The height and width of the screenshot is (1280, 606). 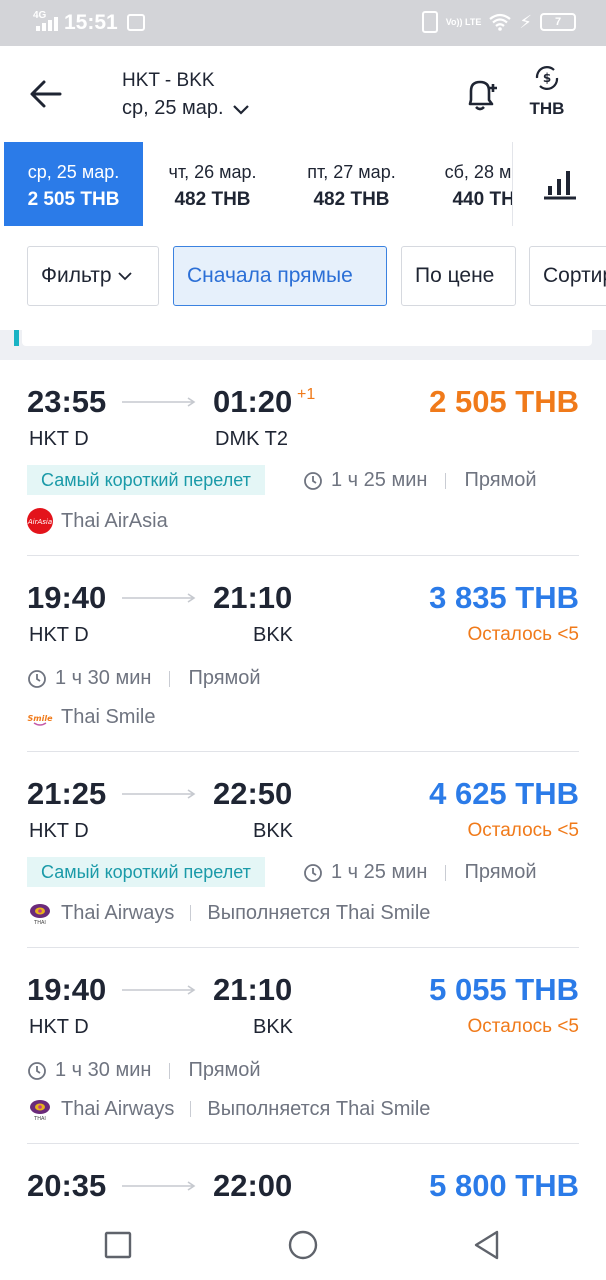 I want to click on flight-card: 20:35 22:00 5 800 THB, so click(x=303, y=1177).